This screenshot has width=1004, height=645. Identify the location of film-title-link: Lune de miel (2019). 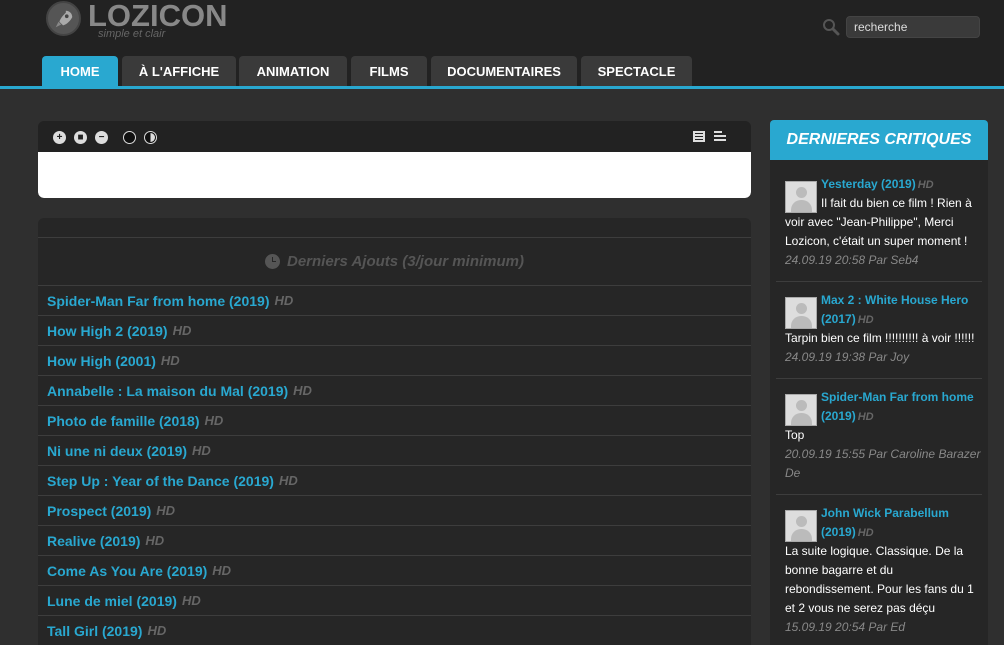
(112, 601).